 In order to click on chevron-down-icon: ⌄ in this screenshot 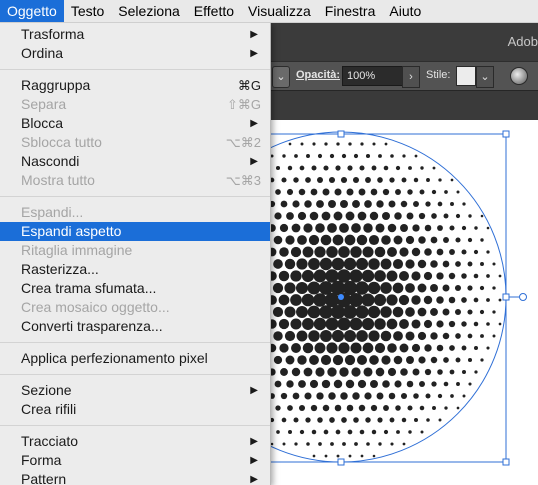, I will do `click(281, 77)`.